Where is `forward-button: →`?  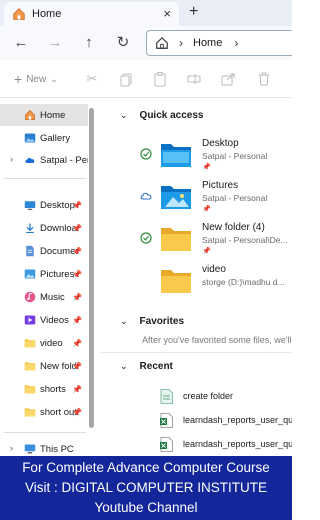 forward-button: → is located at coordinates (55, 43).